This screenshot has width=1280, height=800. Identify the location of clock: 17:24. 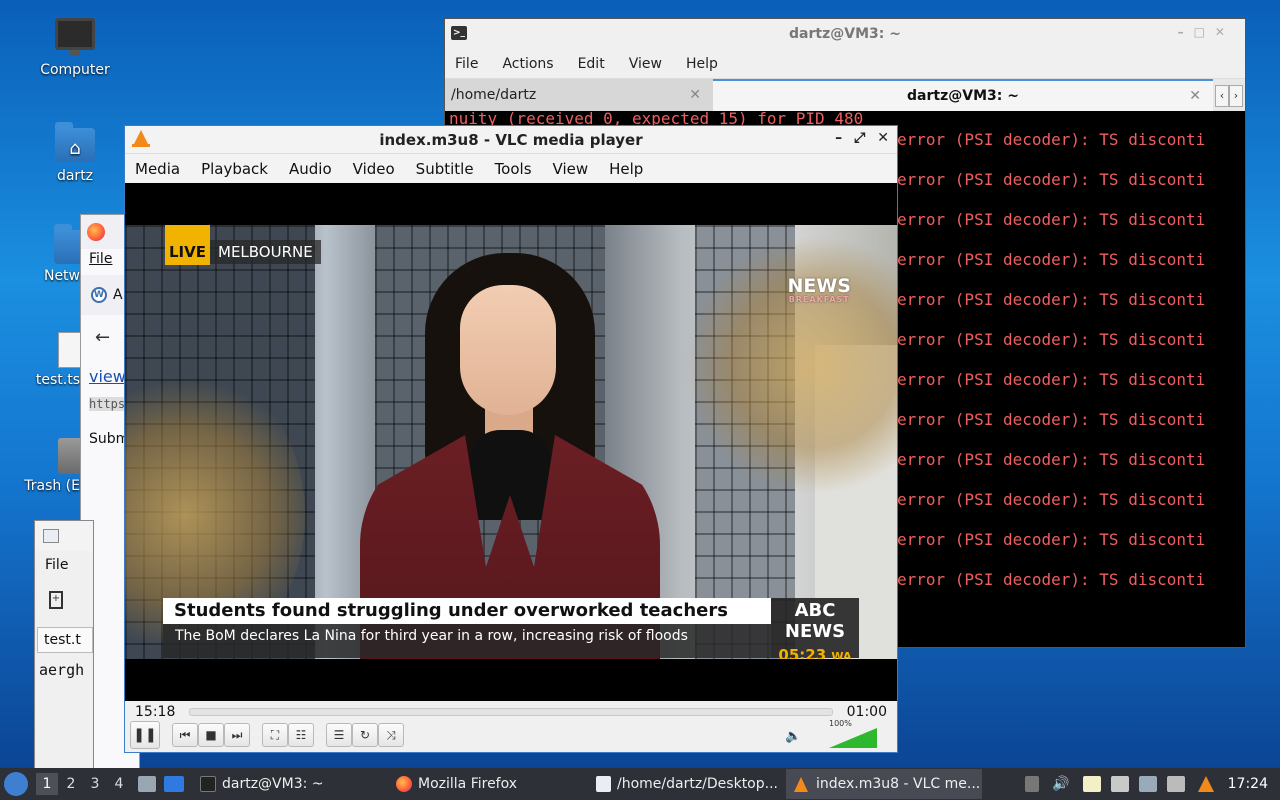
(1248, 784).